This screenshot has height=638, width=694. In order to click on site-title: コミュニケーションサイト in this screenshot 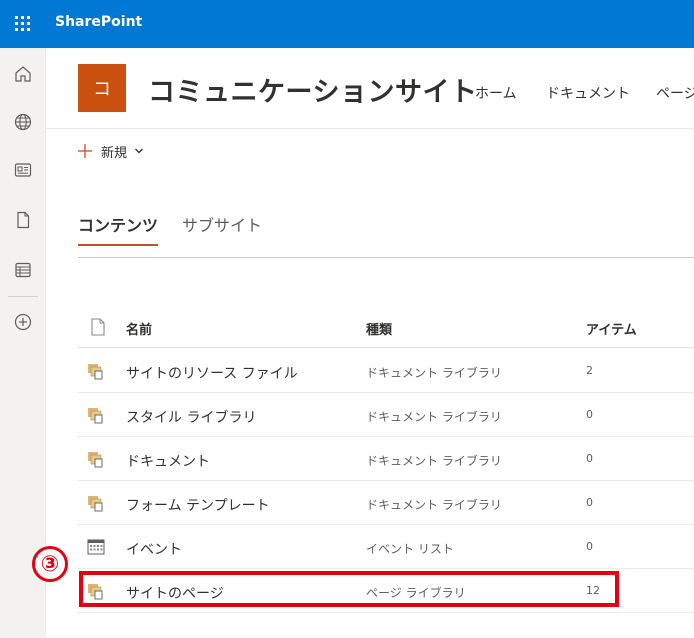, I will do `click(312, 89)`.